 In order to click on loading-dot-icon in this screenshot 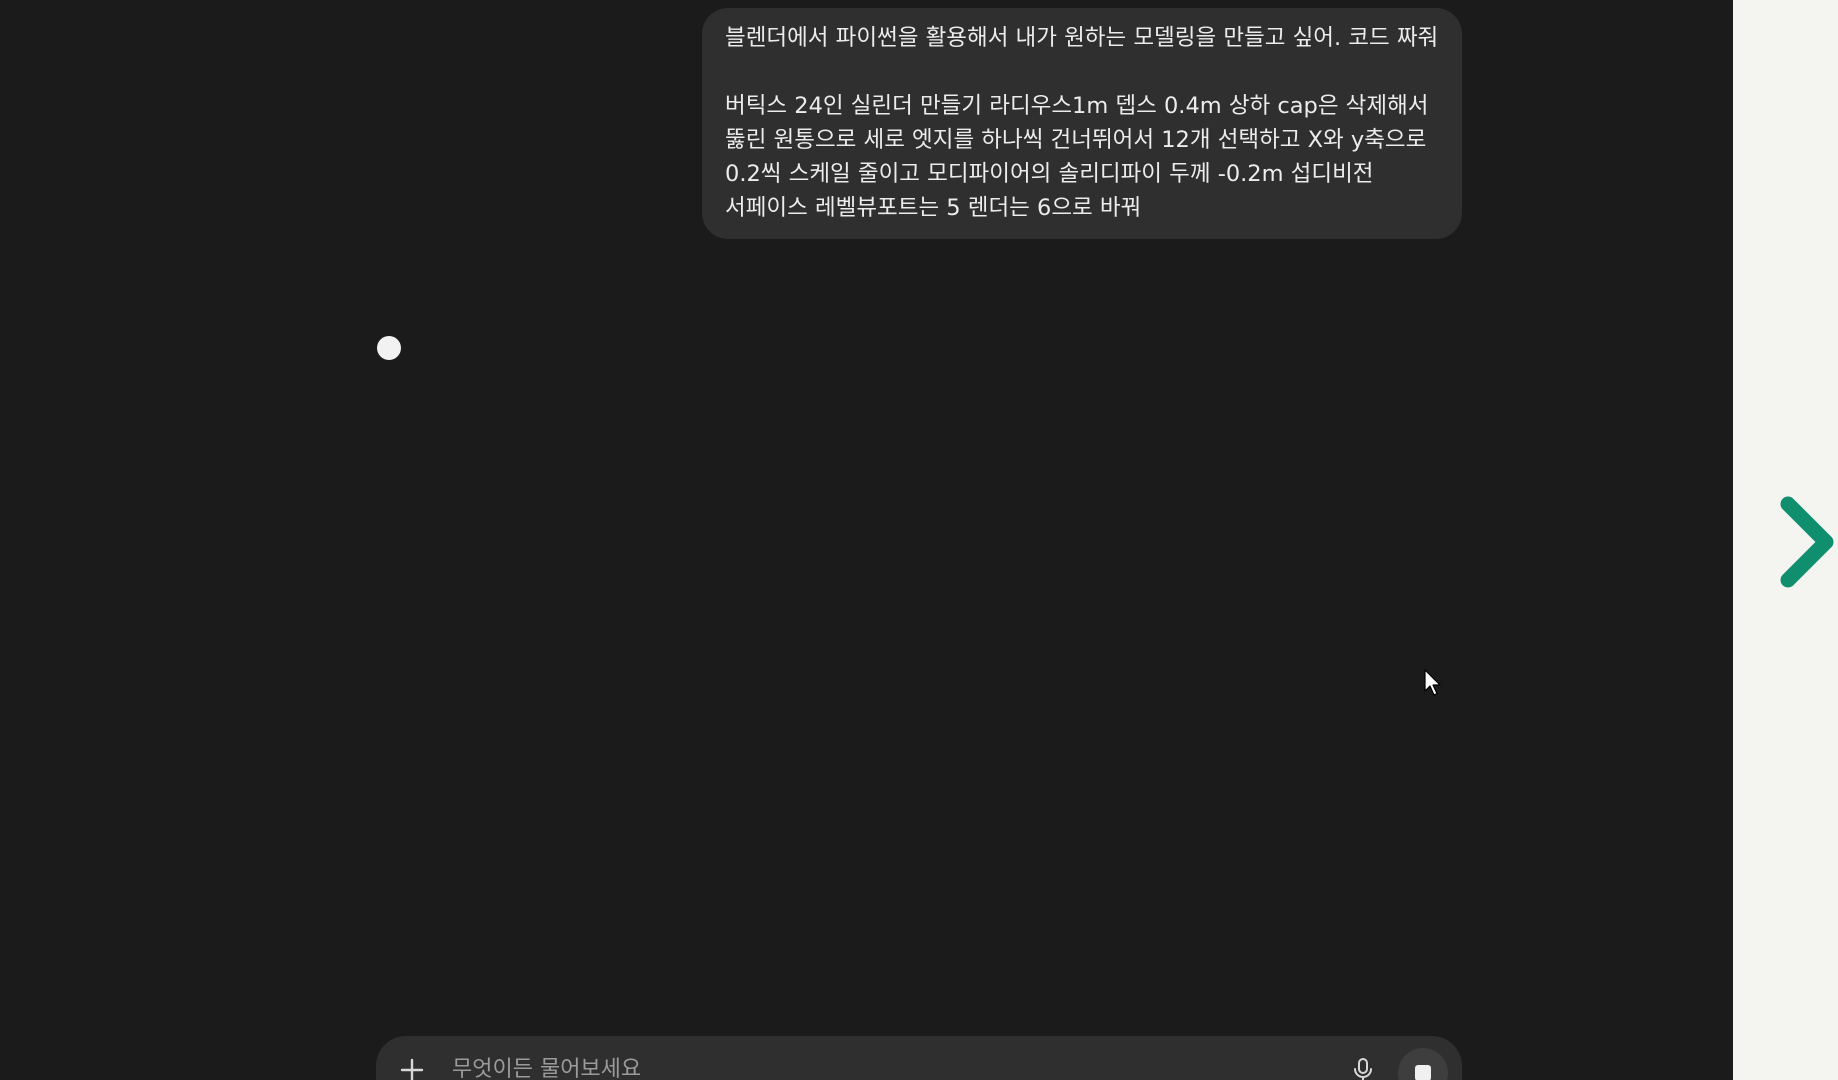, I will do `click(389, 348)`.